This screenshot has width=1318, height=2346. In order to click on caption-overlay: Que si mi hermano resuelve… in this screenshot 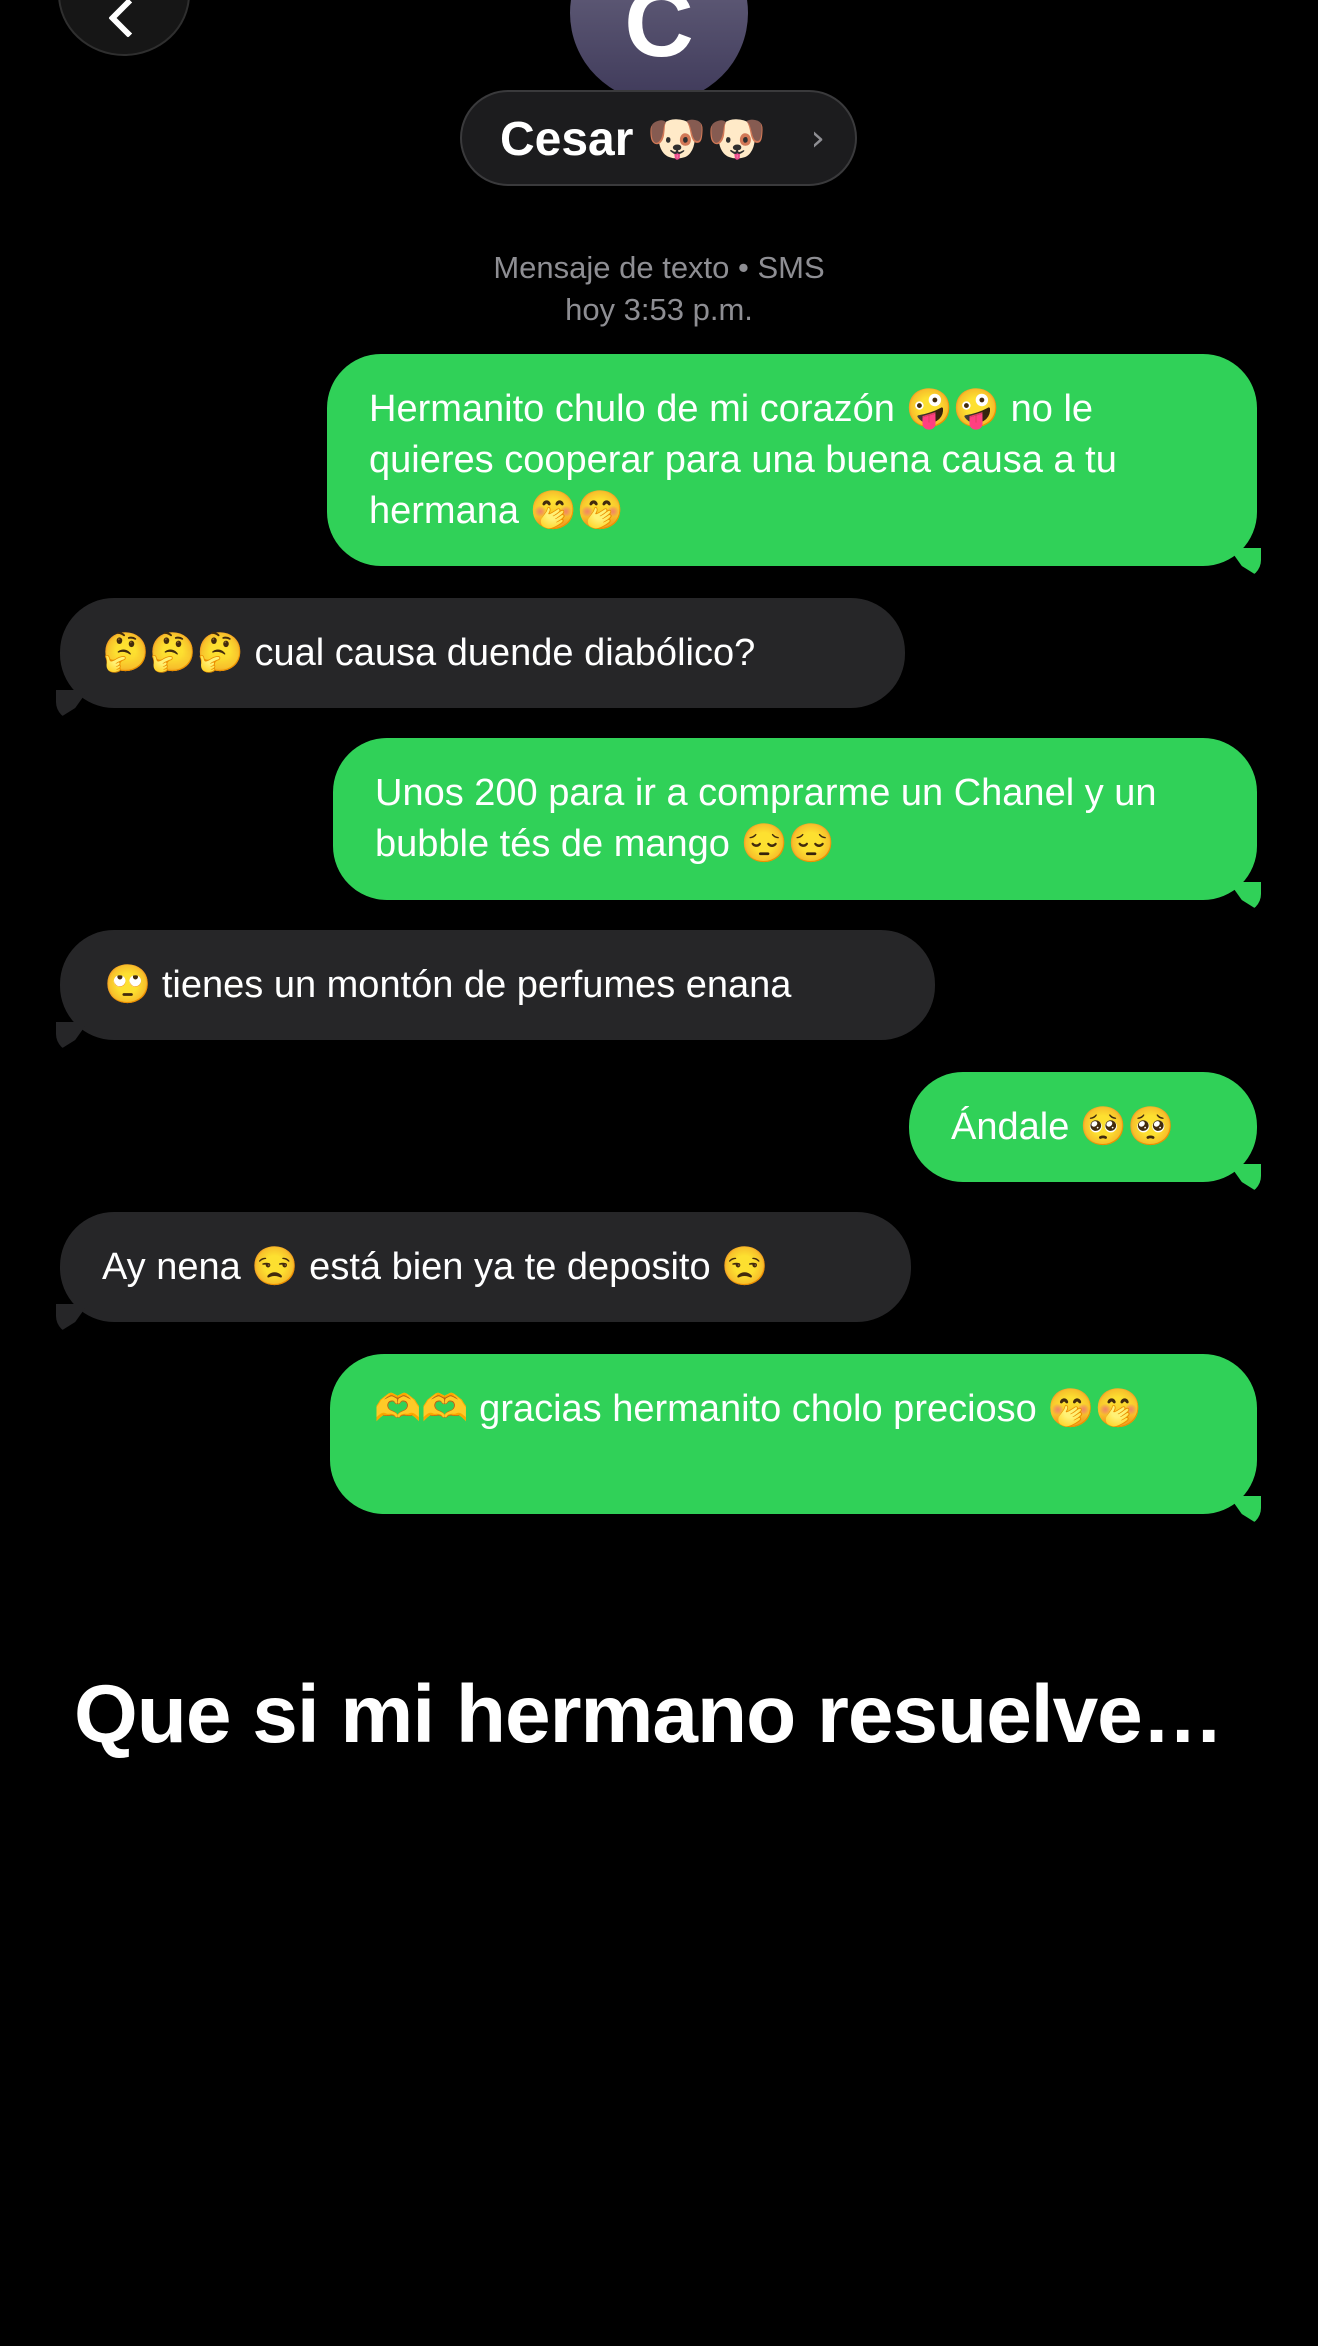, I will do `click(649, 1714)`.